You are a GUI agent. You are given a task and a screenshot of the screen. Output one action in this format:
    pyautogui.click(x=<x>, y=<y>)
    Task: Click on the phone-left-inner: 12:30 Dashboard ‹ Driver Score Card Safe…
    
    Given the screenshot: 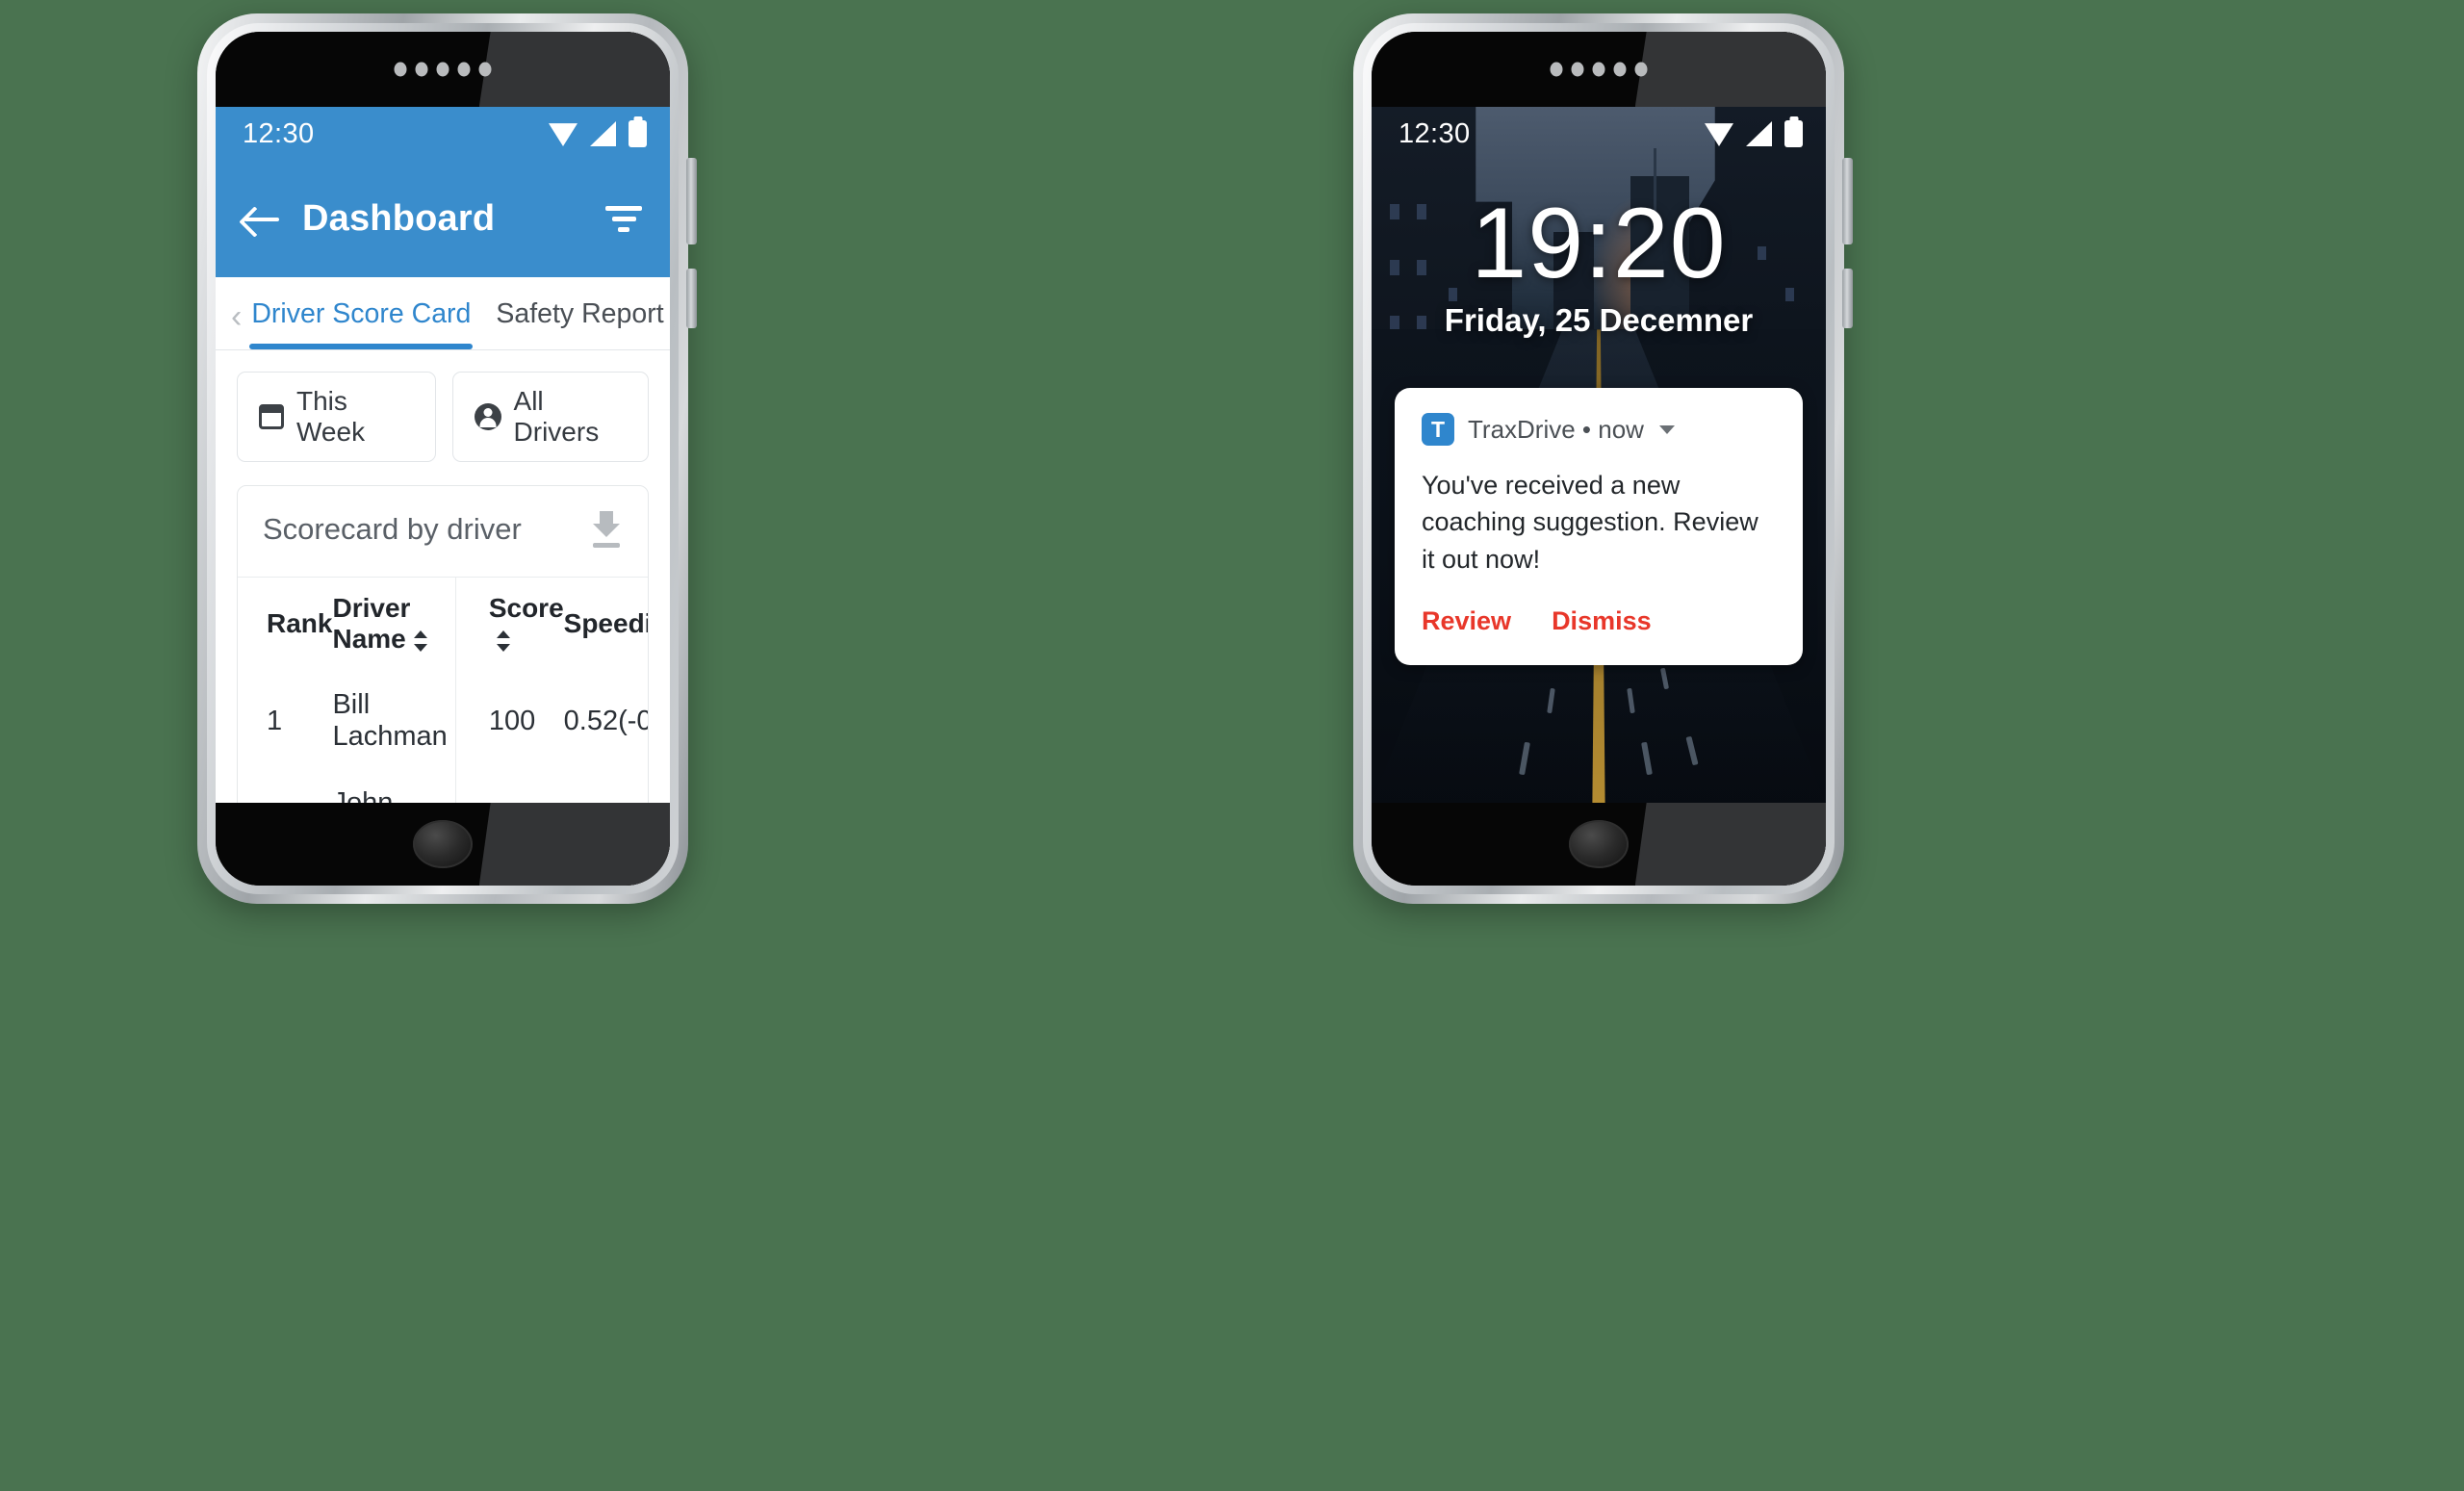 What is the action you would take?
    pyautogui.click(x=443, y=458)
    